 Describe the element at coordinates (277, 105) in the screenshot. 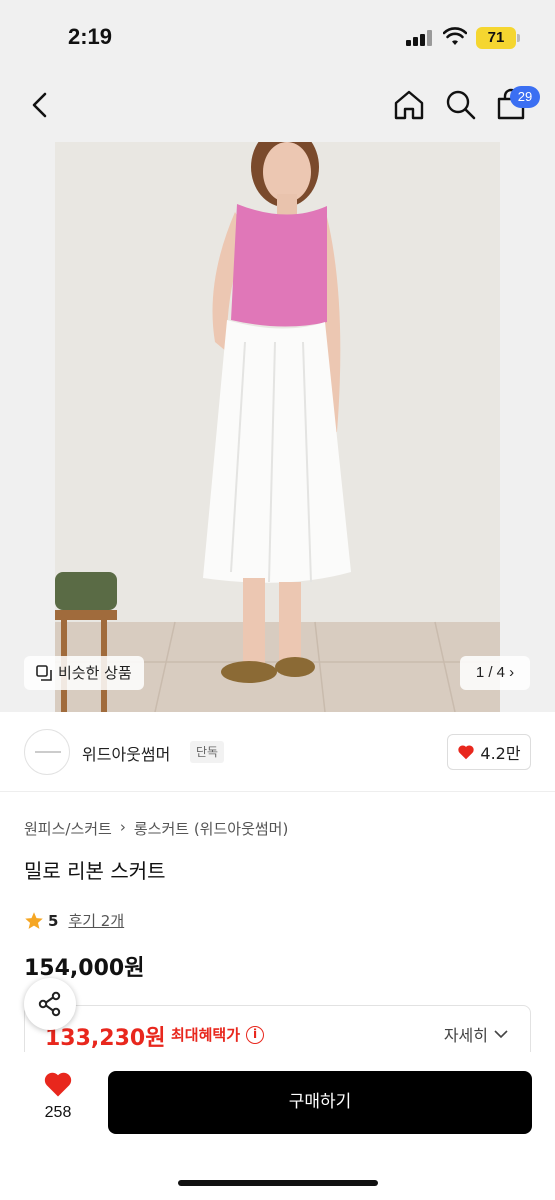

I see `top-nav` at that location.